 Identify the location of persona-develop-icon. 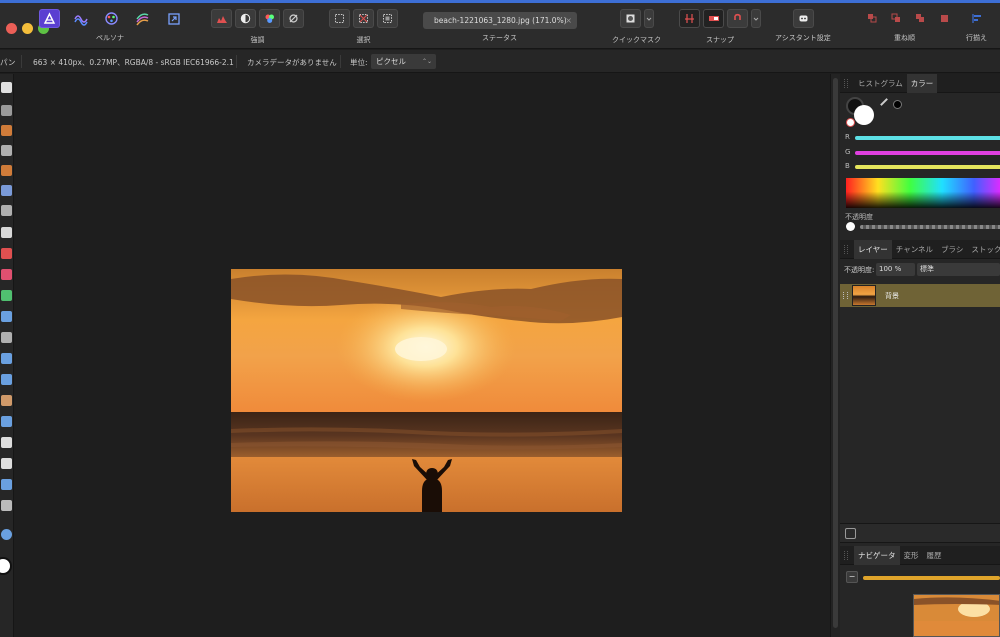
(111, 18).